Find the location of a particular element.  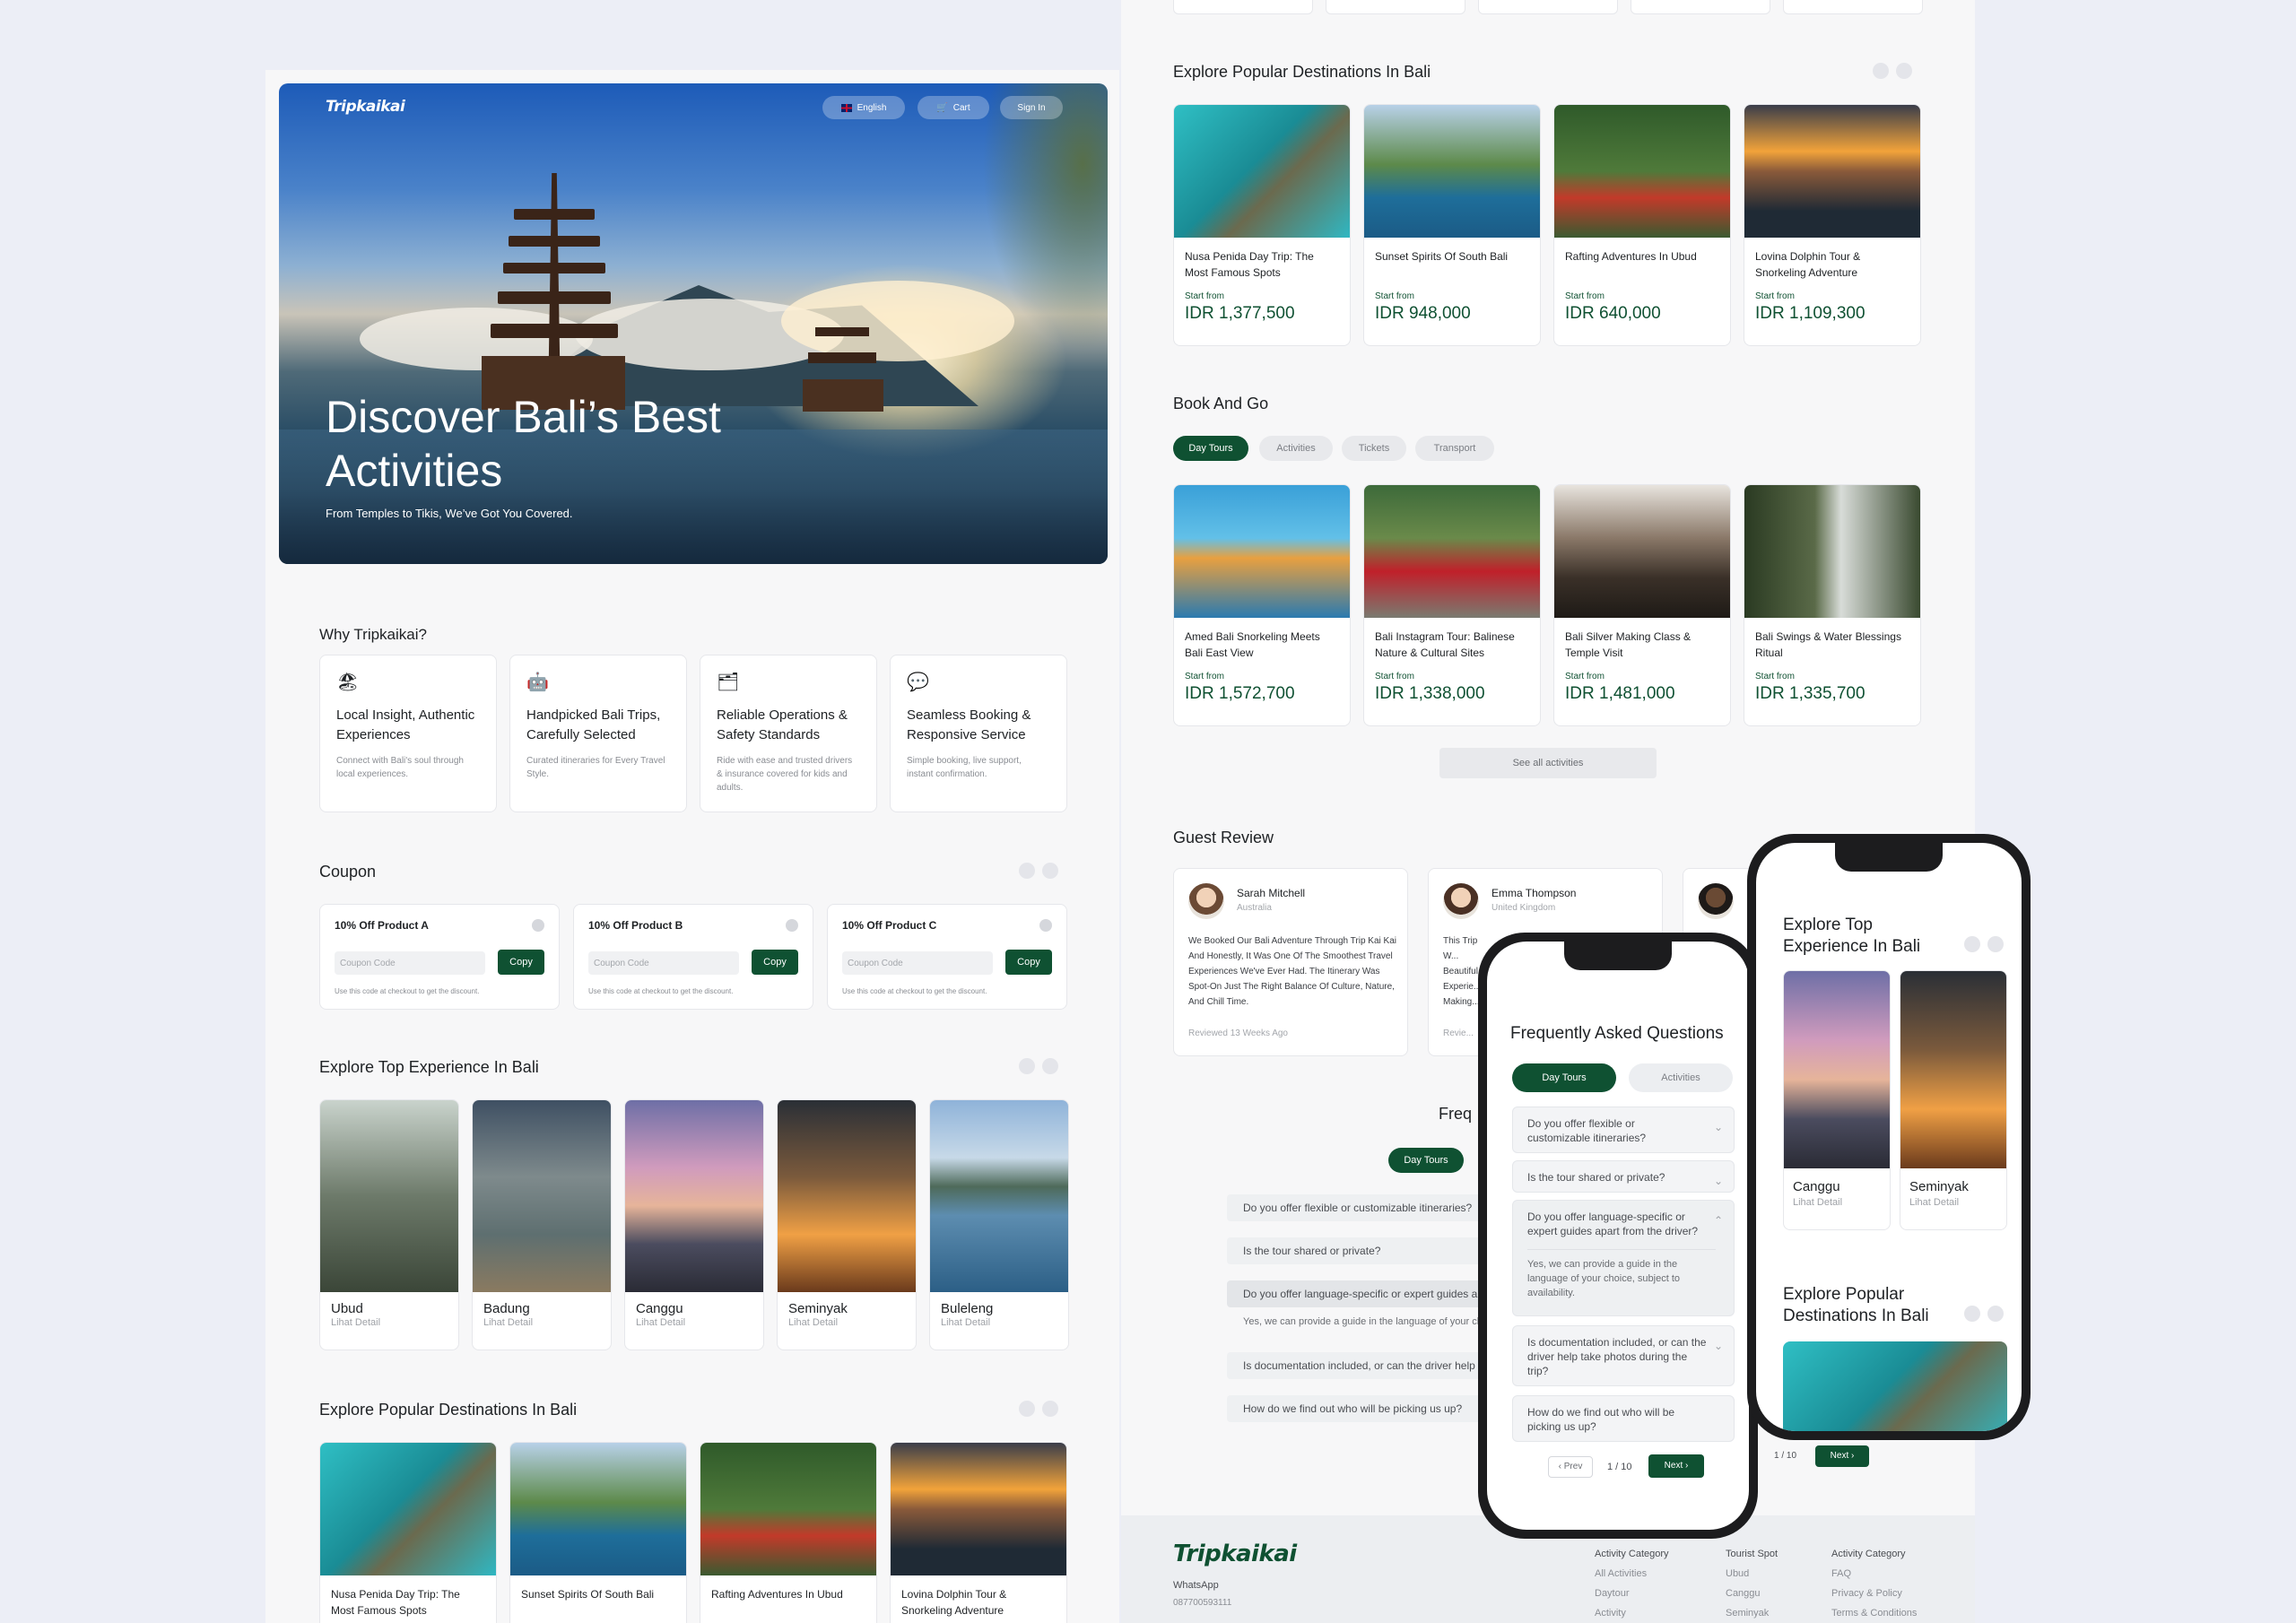

footer-link: Activity is located at coordinates (1632, 1613).